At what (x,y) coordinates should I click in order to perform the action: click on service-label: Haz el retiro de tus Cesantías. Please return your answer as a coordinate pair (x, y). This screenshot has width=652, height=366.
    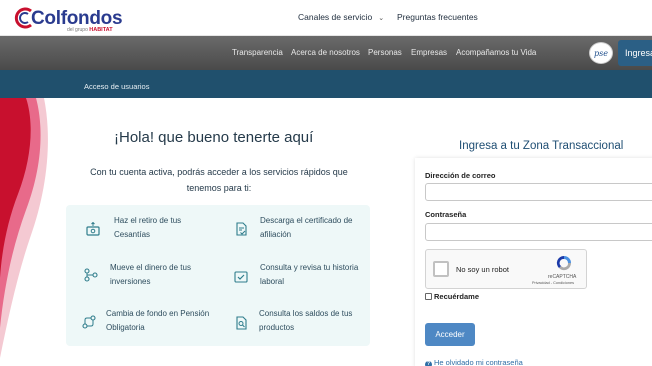
    Looking at the image, I should click on (148, 227).